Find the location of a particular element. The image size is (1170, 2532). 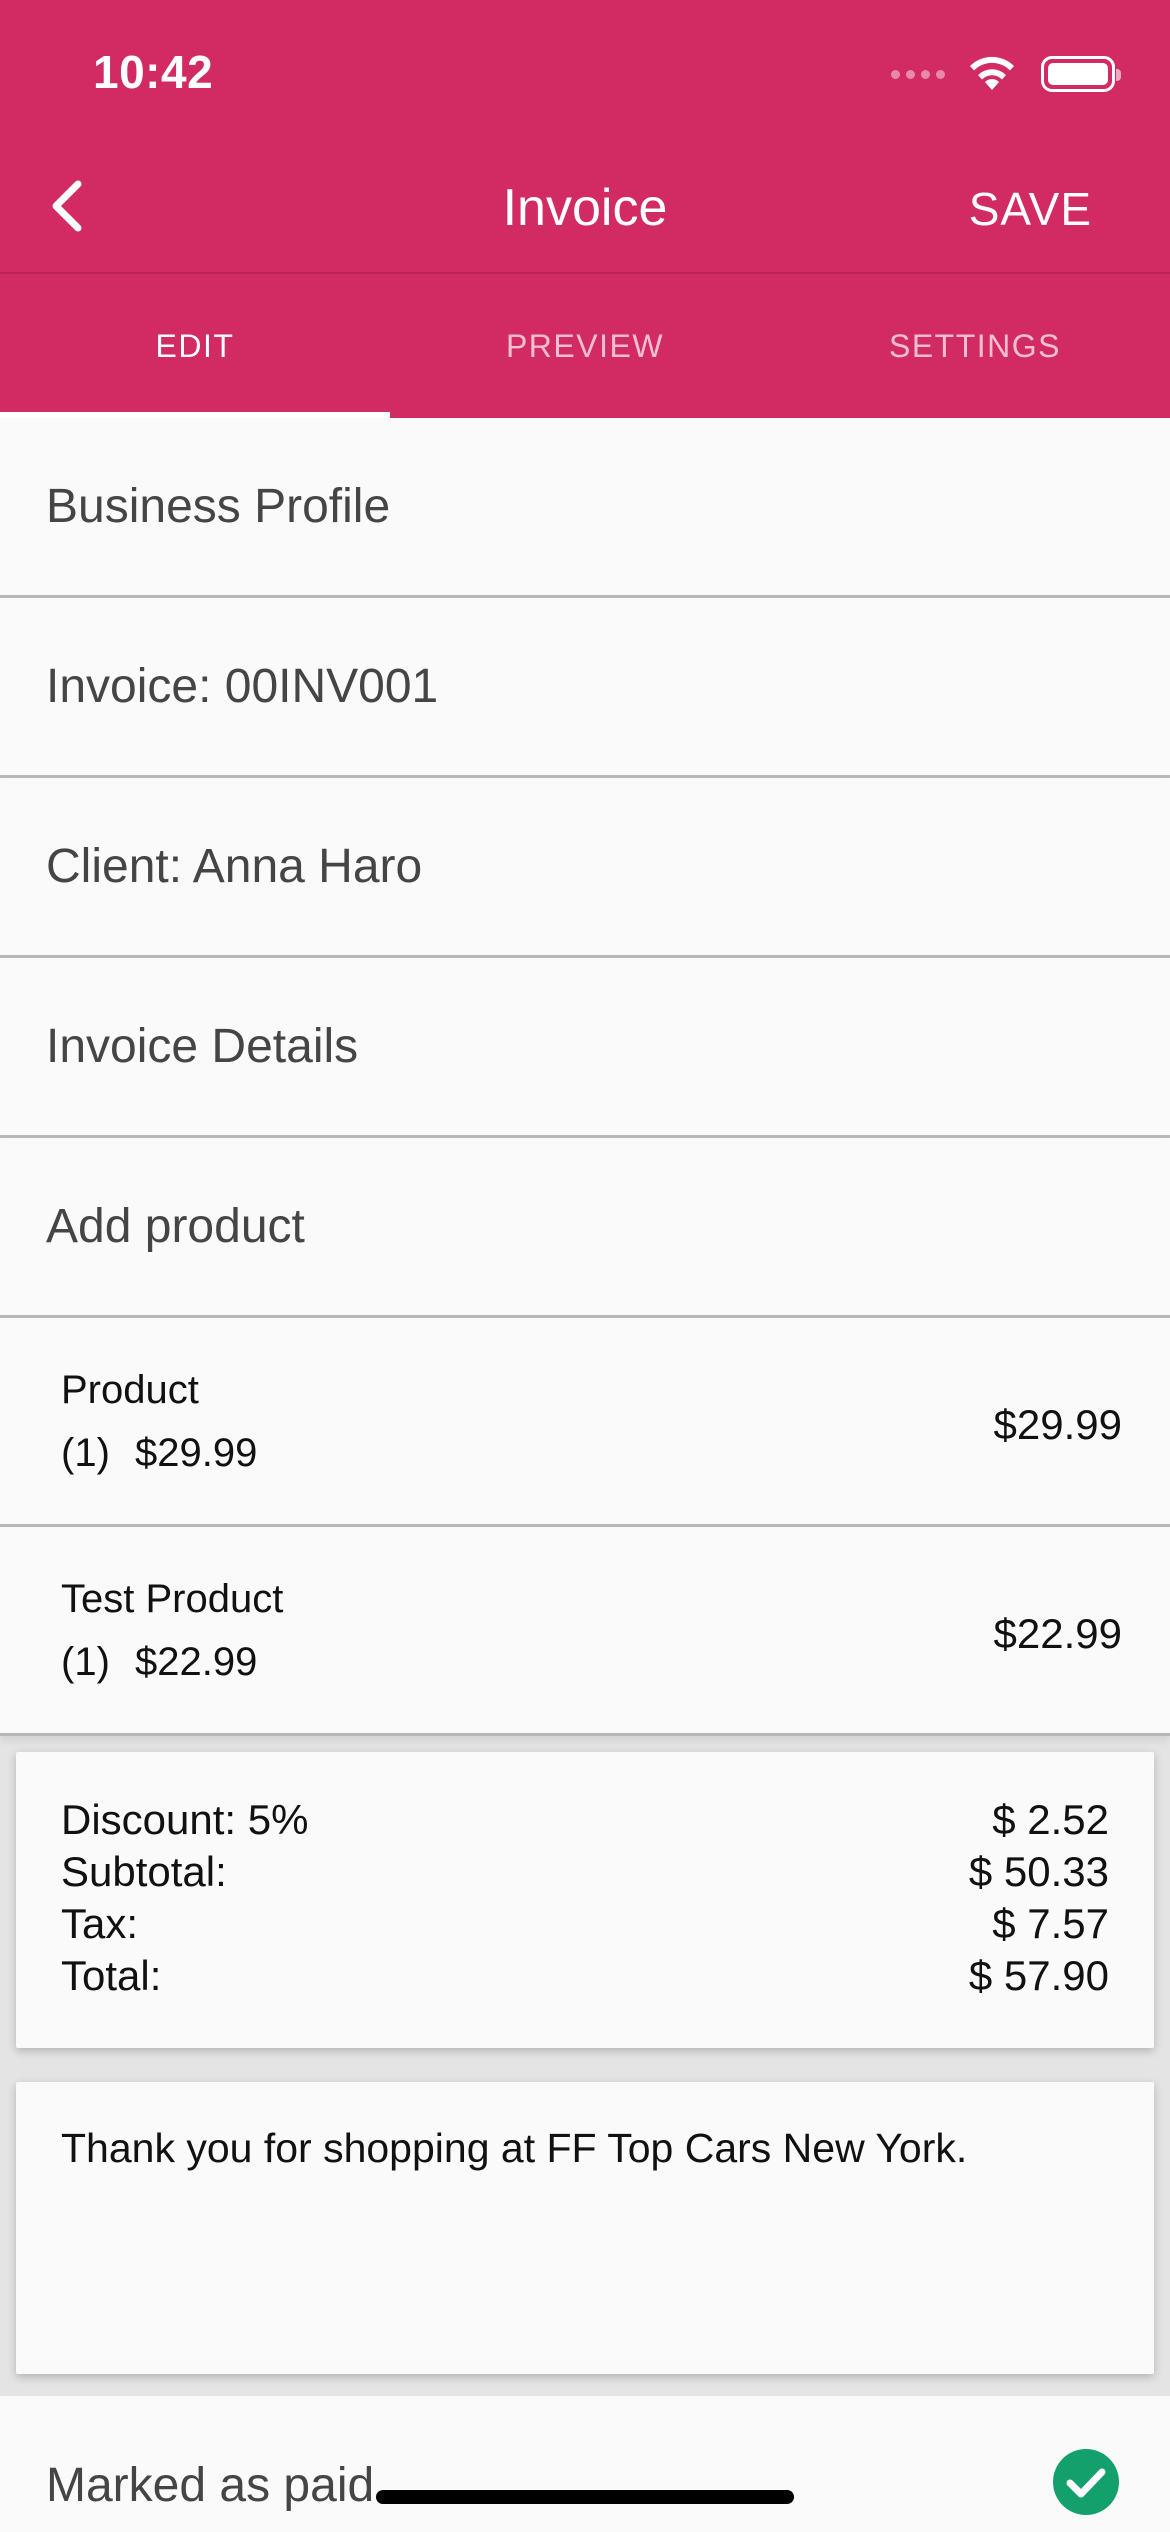

discount-label: Discount: 5% is located at coordinates (185, 1819).